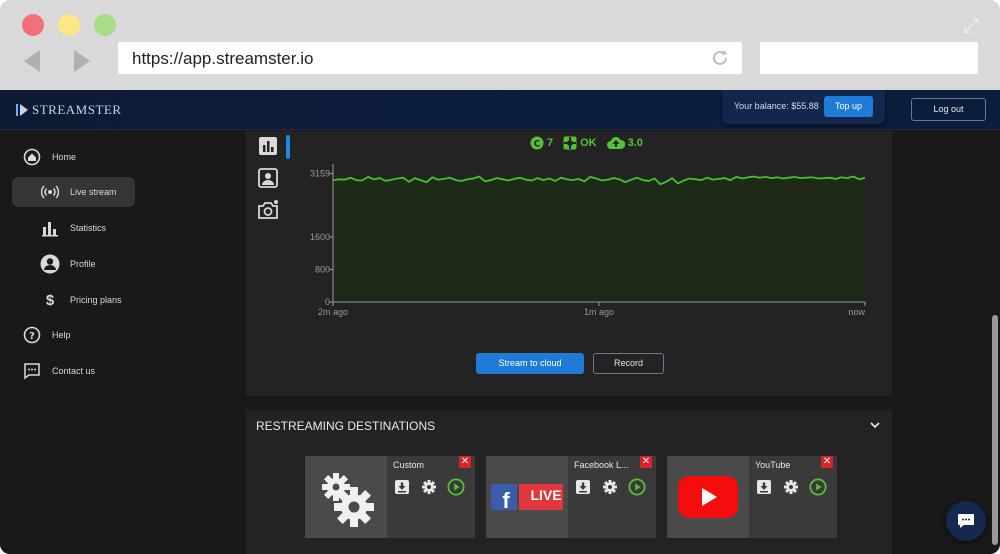 This screenshot has height=554, width=1000. I want to click on camera-settings-icon, so click(268, 210).